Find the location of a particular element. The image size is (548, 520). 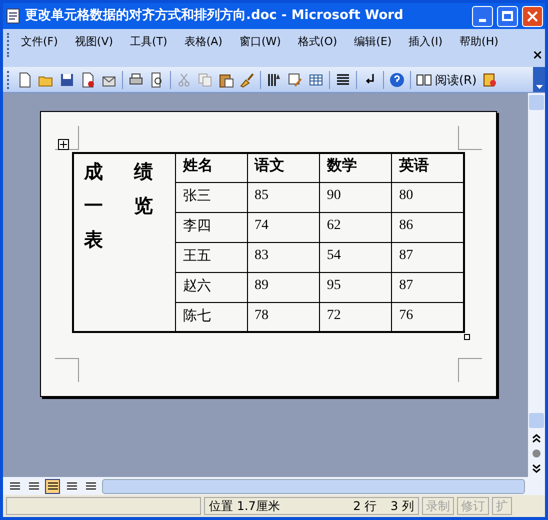

close-icon is located at coordinates (532, 16).